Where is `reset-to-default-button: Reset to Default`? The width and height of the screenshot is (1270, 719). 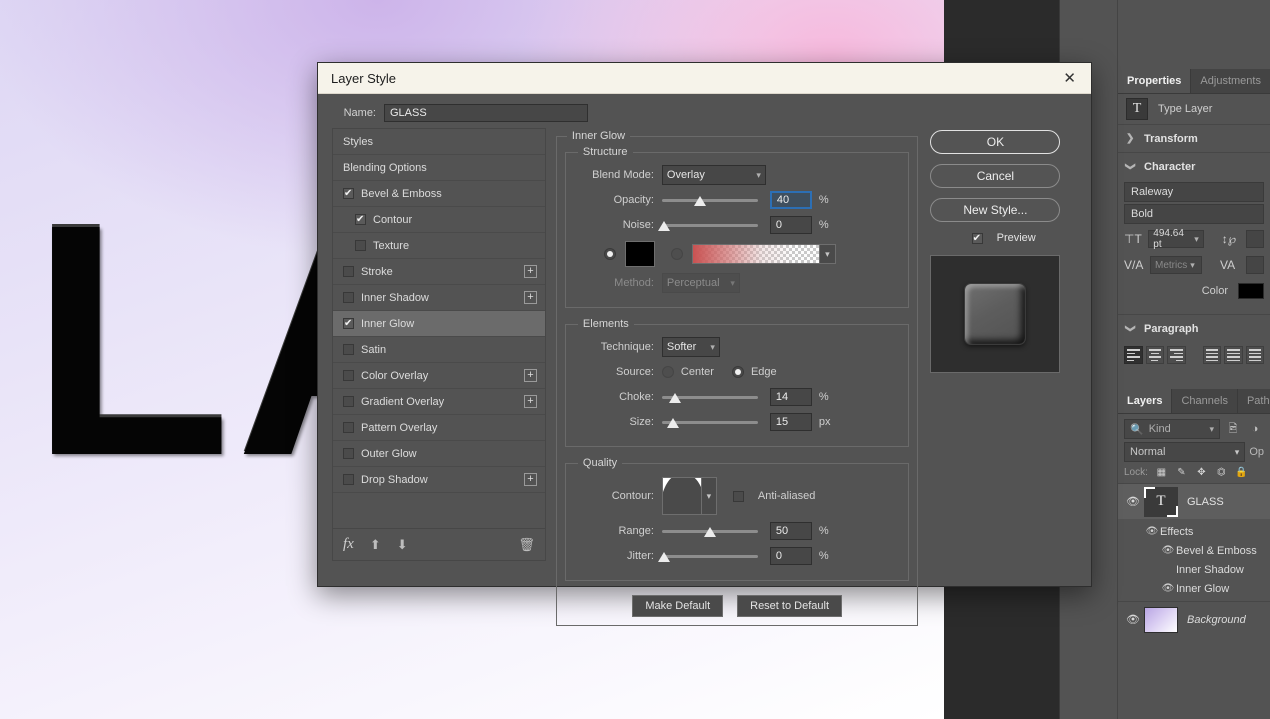 reset-to-default-button: Reset to Default is located at coordinates (789, 606).